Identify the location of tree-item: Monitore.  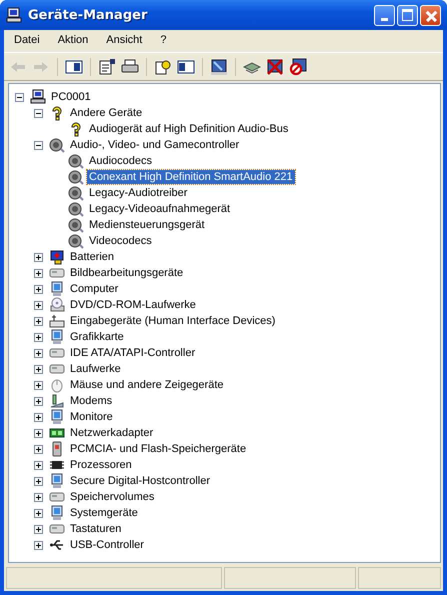
(91, 417).